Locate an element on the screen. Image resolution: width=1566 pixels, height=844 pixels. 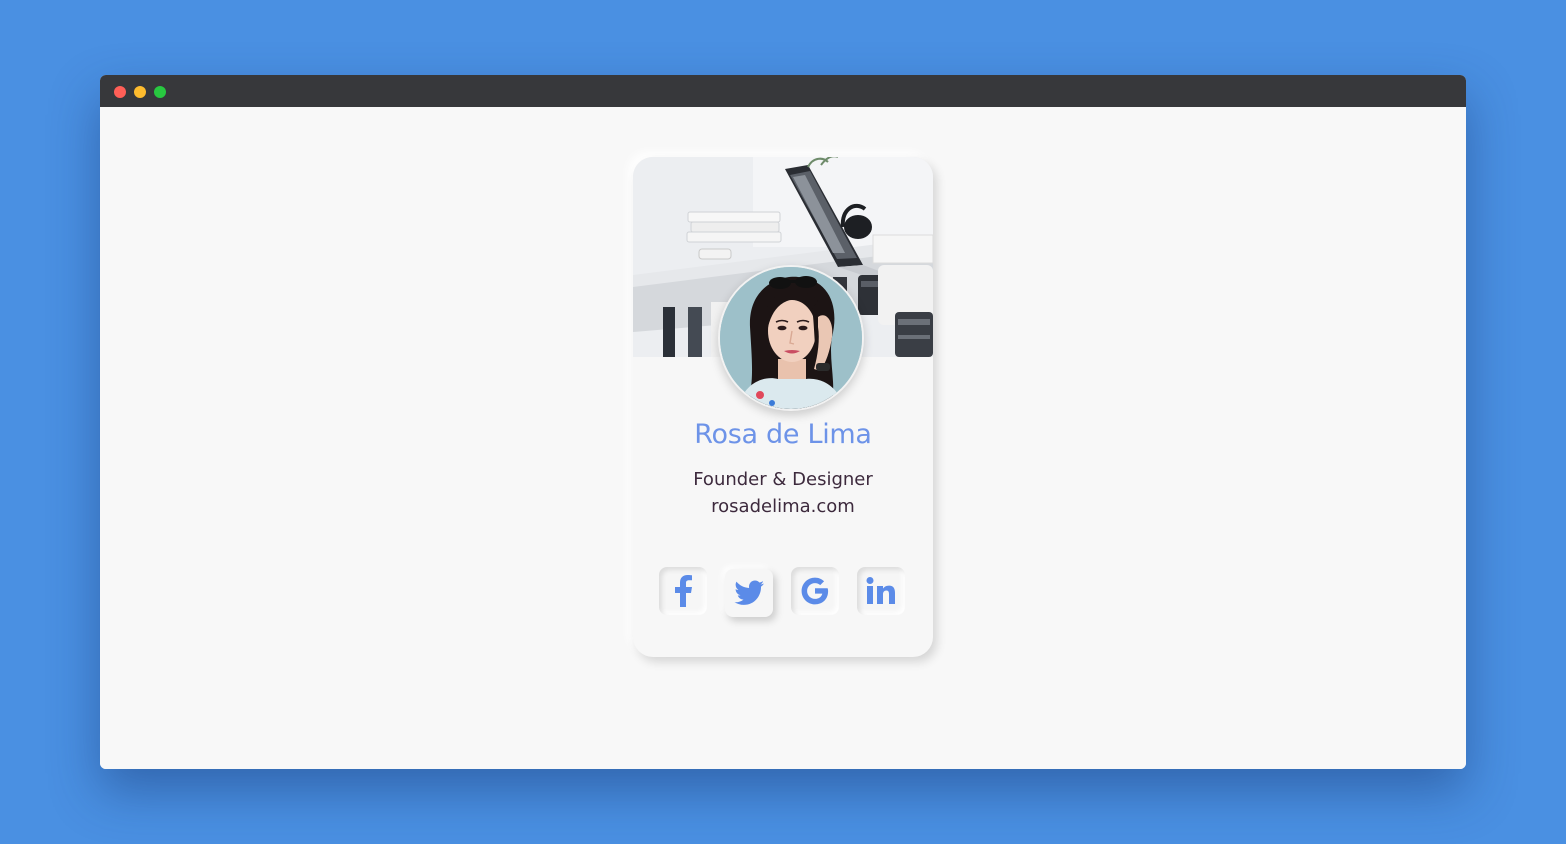
google-icon is located at coordinates (815, 591).